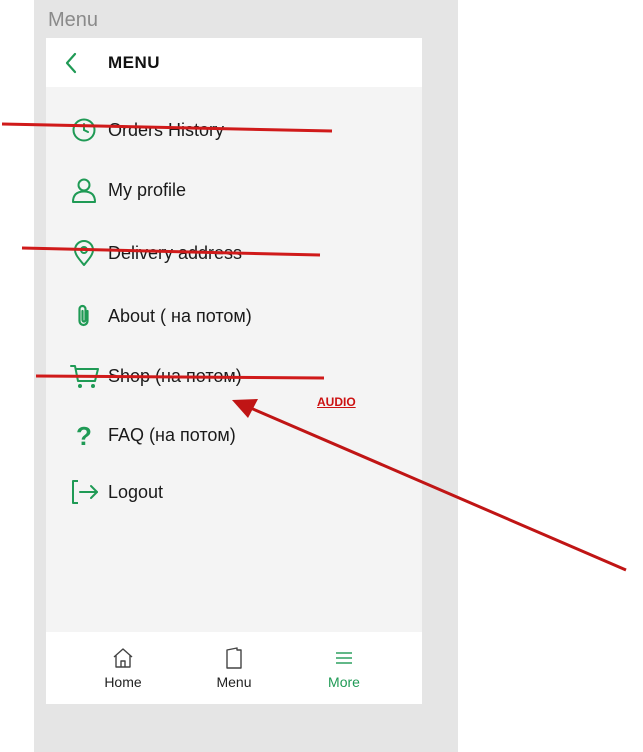  Describe the element at coordinates (147, 190) in the screenshot. I see `menu-item-label: My profile` at that location.